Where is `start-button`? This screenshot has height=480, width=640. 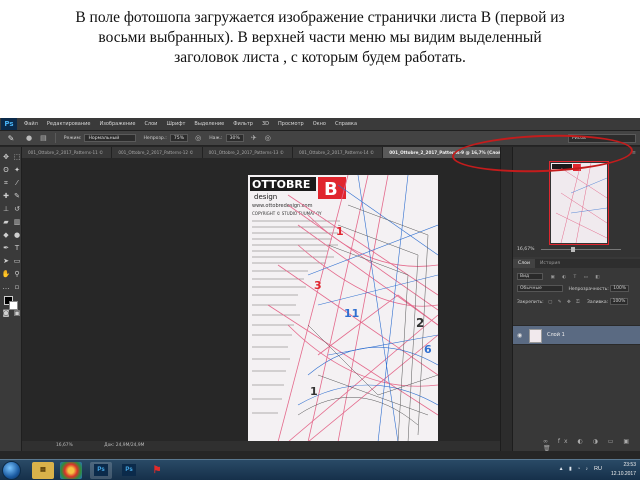
start-button is located at coordinates (11, 470).